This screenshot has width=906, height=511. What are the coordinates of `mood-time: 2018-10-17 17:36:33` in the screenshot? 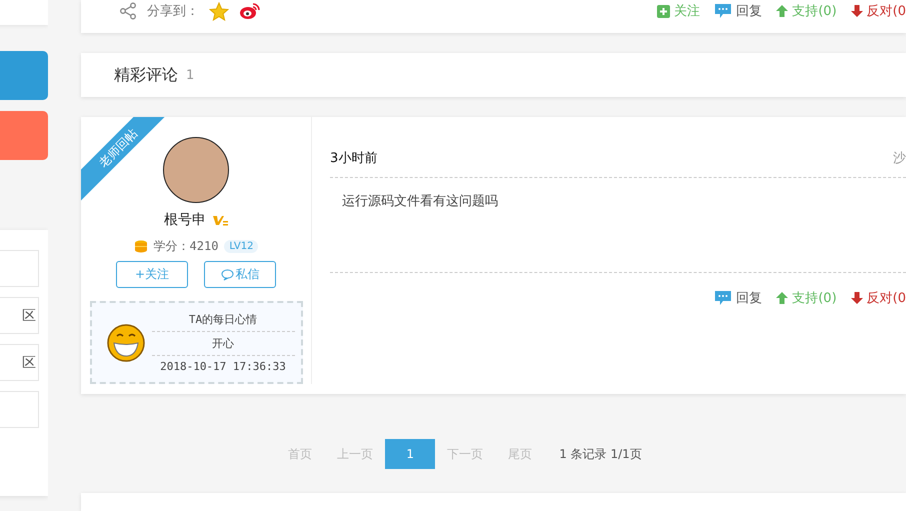 It's located at (223, 367).